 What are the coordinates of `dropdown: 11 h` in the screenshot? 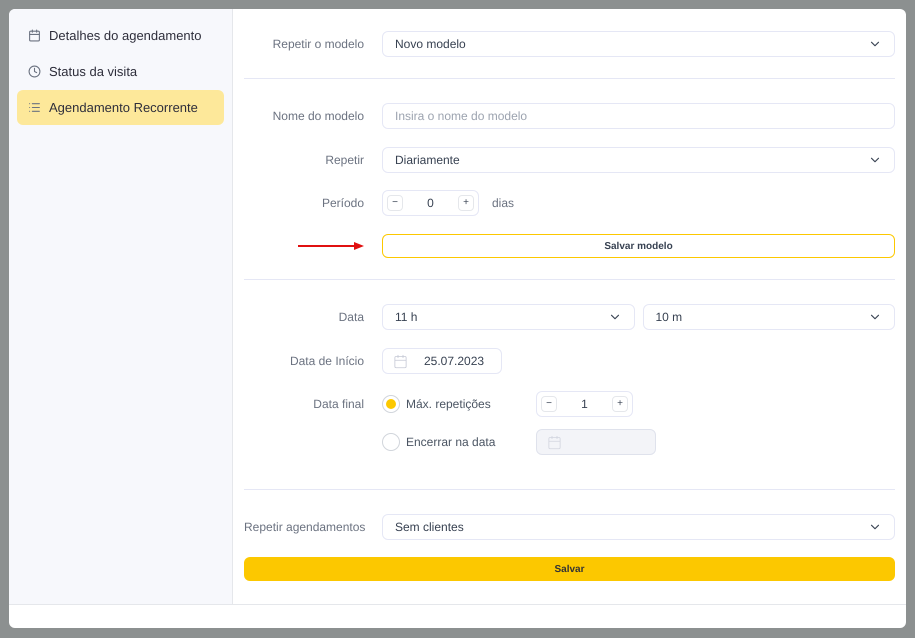 It's located at (508, 317).